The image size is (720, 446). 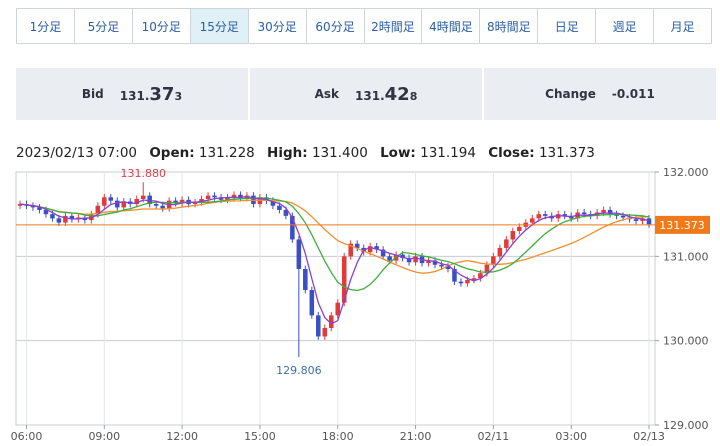 What do you see at coordinates (686, 425) in the screenshot?
I see `y-tick-label: 129.000` at bounding box center [686, 425].